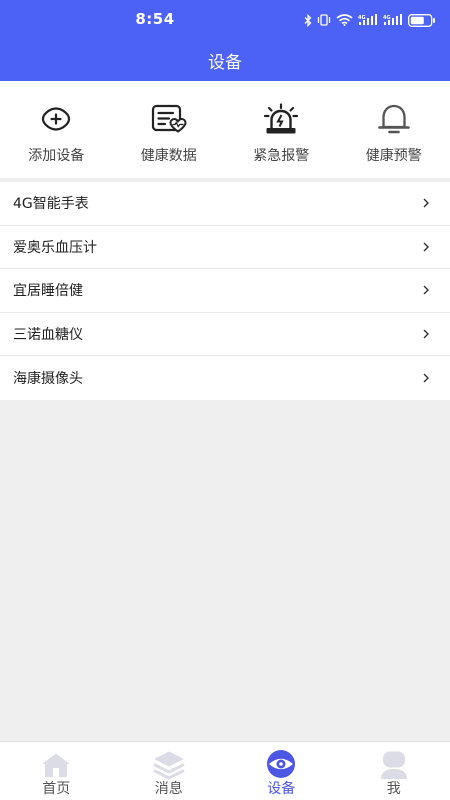  I want to click on layers-icon, so click(169, 765).